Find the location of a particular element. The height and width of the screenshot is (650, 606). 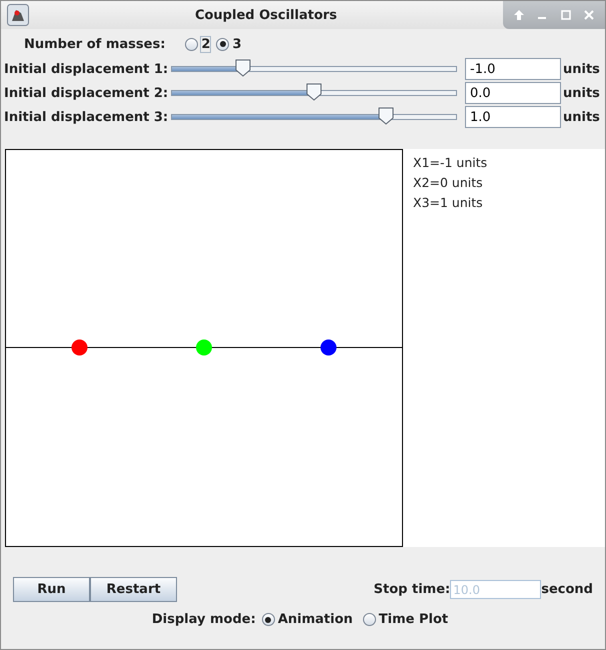

displacement-field: 1.0 is located at coordinates (513, 117).